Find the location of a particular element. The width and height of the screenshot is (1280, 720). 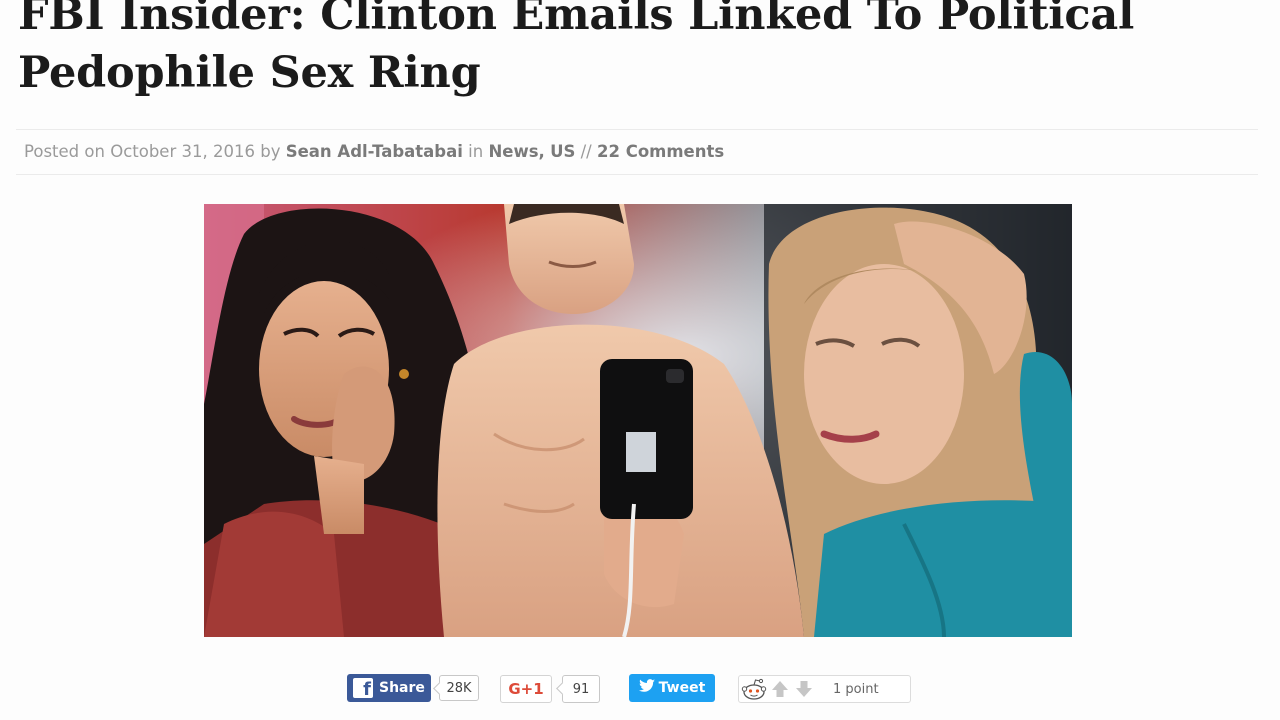

category-us-link: US is located at coordinates (562, 151).